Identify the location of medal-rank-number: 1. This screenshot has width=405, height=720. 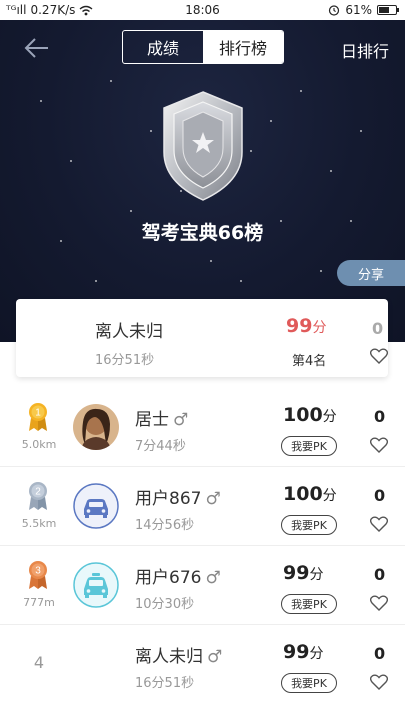
(38, 413).